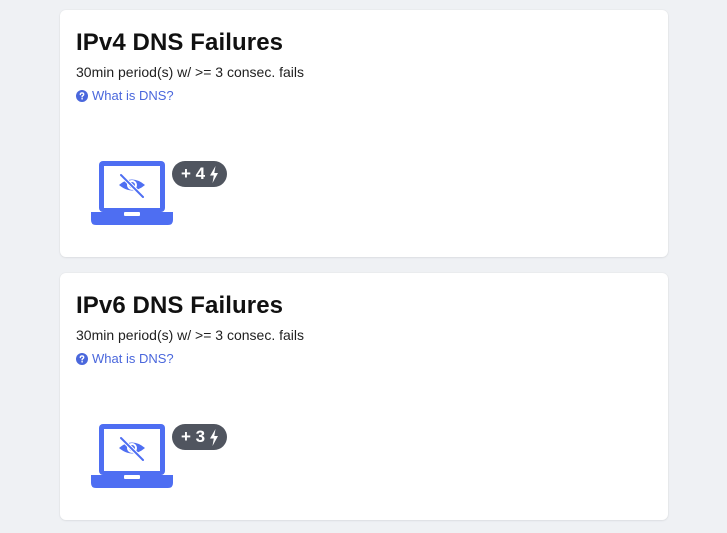 The height and width of the screenshot is (533, 727). I want to click on failure-count-badge: + 3, so click(200, 437).